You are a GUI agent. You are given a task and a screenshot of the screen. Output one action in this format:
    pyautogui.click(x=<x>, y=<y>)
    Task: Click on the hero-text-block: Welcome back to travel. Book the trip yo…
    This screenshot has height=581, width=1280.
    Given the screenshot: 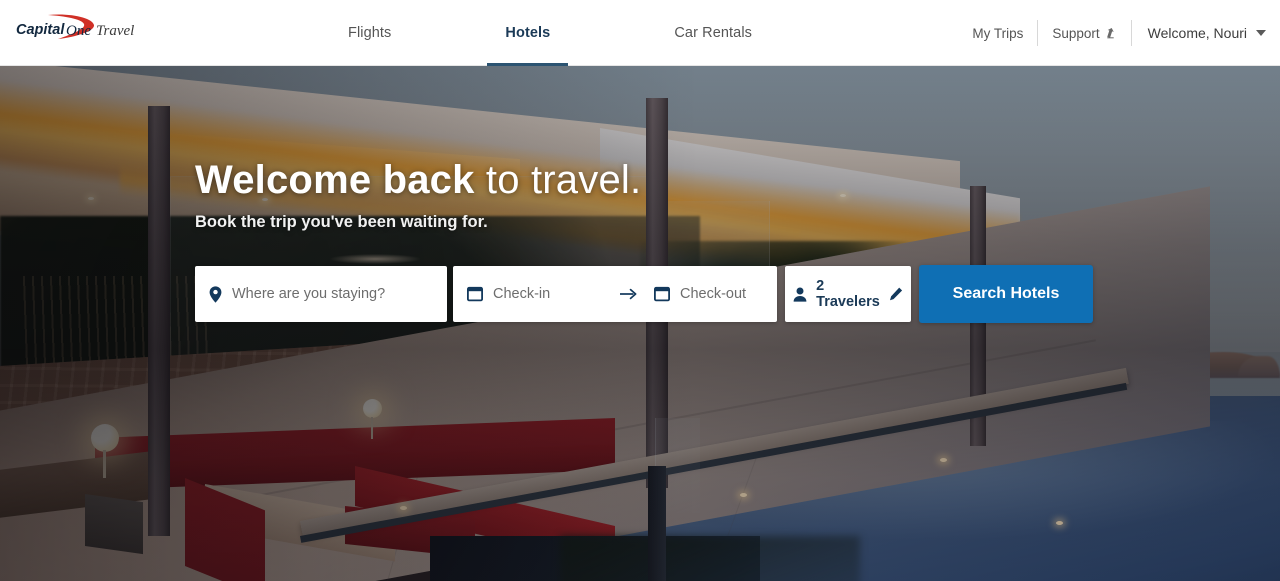 What is the action you would take?
    pyautogui.click(x=418, y=195)
    